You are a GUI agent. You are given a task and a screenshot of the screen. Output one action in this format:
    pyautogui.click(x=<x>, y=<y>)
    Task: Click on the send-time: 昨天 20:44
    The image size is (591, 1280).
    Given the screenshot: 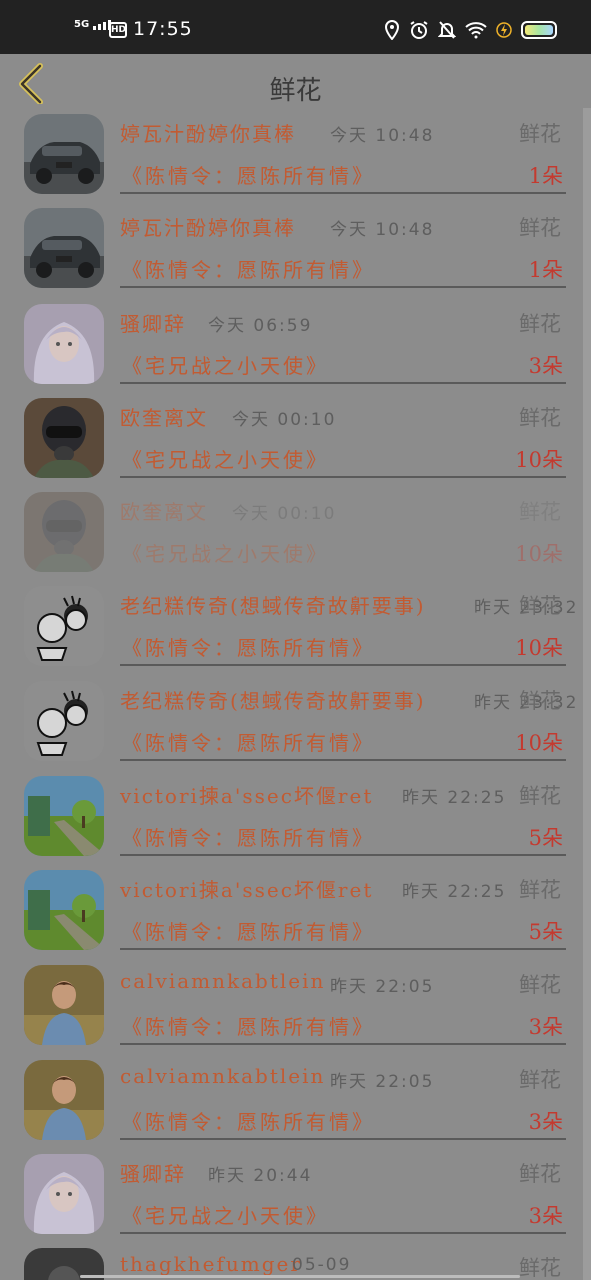 What is the action you would take?
    pyautogui.click(x=260, y=1176)
    